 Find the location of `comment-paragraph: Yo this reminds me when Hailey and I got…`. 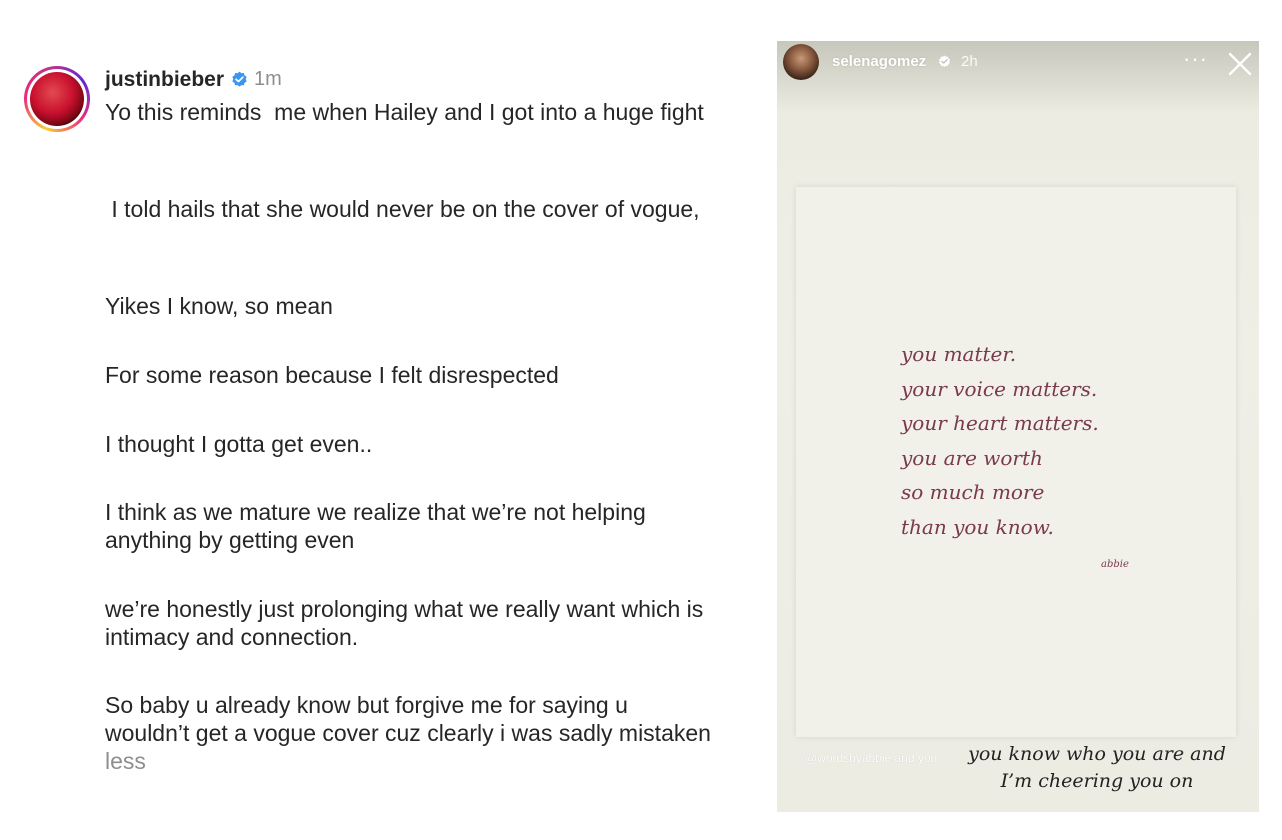

comment-paragraph: Yo this reminds me when Hailey and I got… is located at coordinates (404, 112).